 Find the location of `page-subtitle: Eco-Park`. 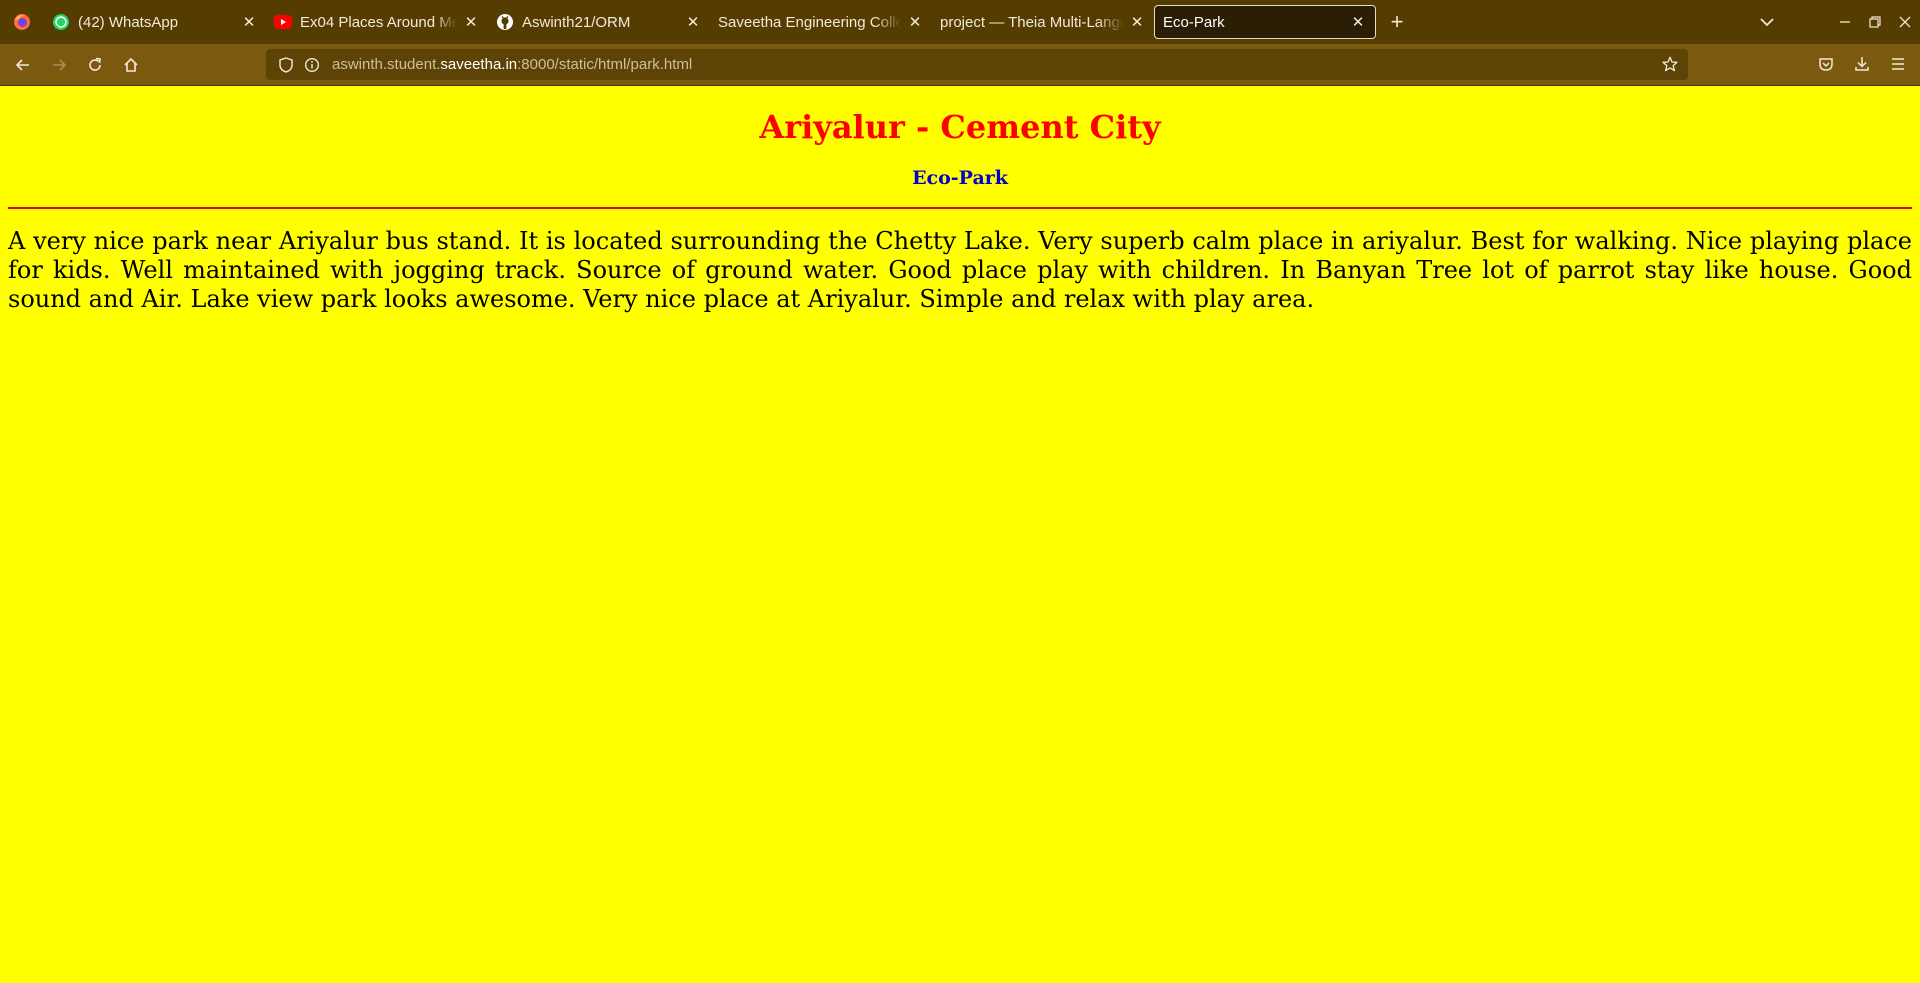

page-subtitle: Eco-Park is located at coordinates (960, 178).